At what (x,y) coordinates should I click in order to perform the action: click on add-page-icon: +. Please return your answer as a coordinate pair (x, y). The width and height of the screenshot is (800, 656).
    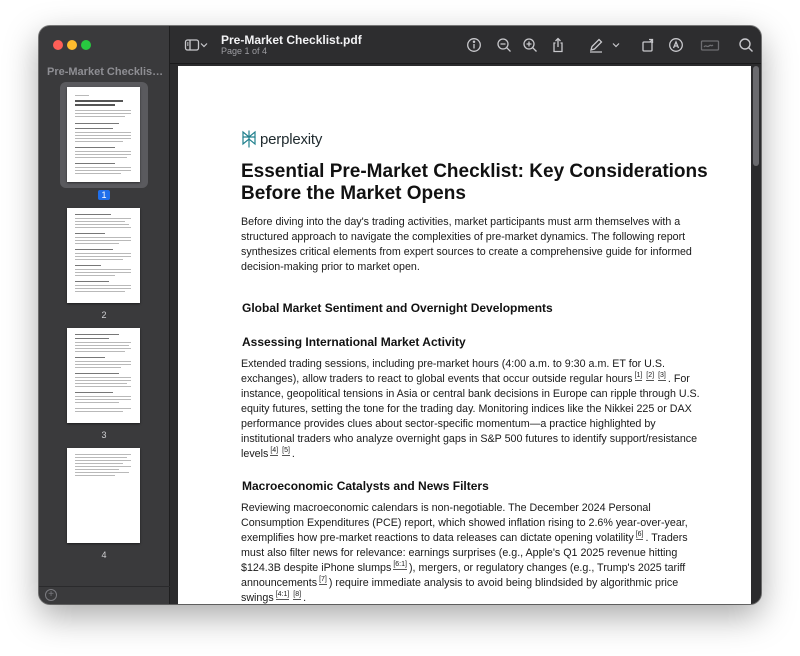
    Looking at the image, I should click on (51, 595).